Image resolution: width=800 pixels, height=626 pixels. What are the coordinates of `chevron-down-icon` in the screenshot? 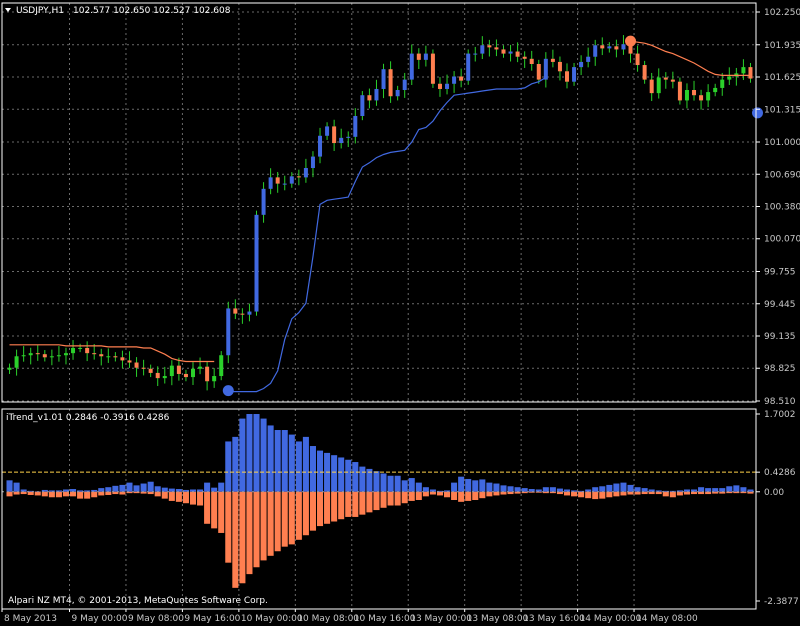 It's located at (8, 10).